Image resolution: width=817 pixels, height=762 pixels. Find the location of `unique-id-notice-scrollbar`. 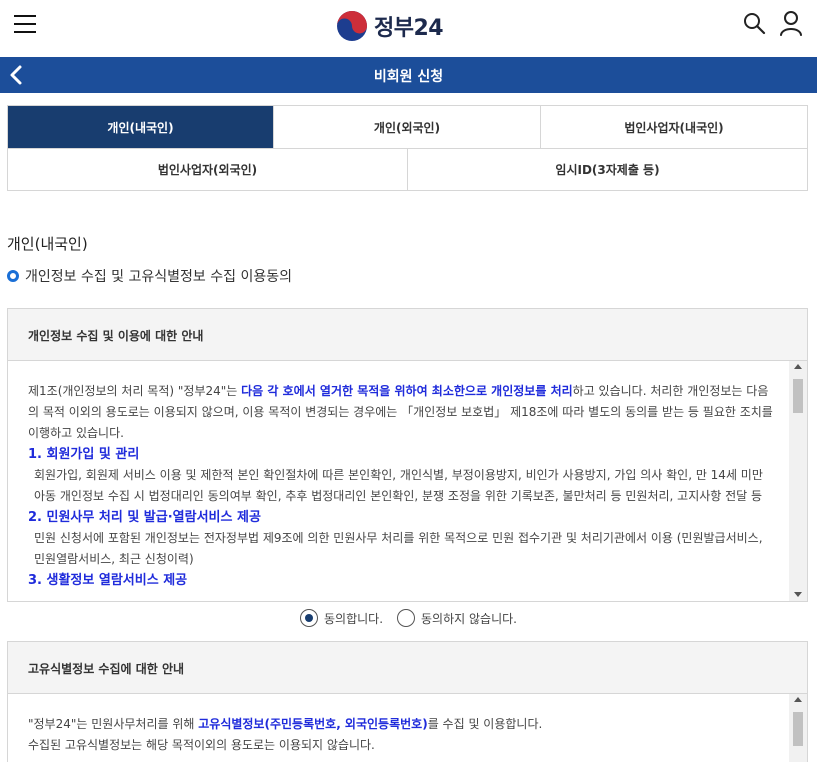

unique-id-notice-scrollbar is located at coordinates (798, 728).